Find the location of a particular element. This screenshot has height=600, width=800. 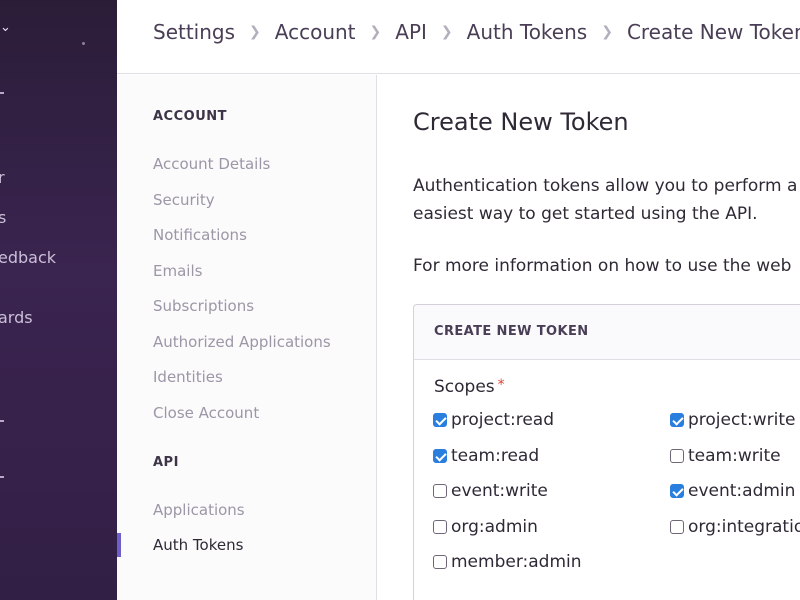

nav-item-partial-1: r is located at coordinates (2, 177).